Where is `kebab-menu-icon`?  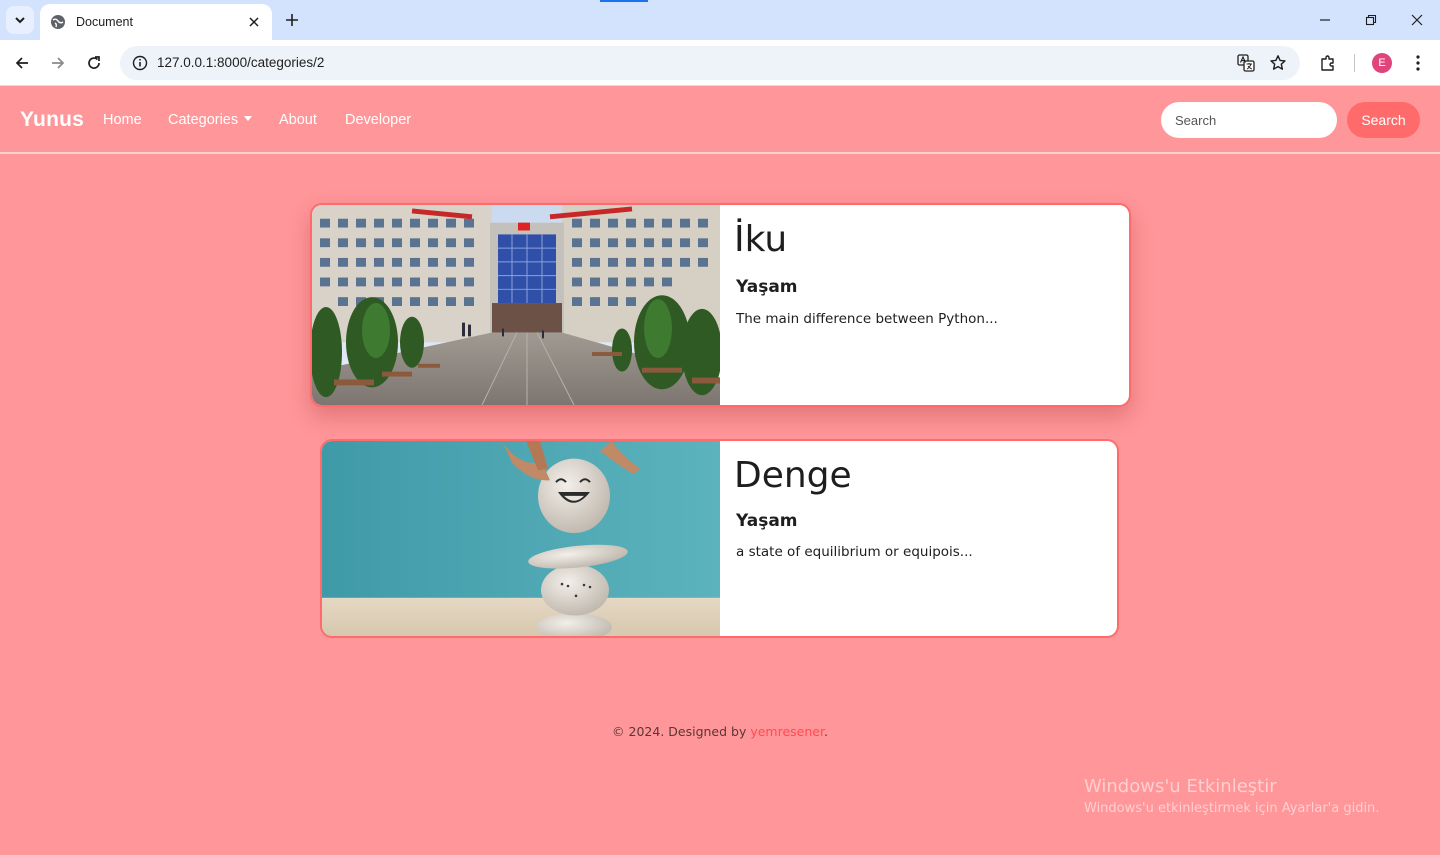
kebab-menu-icon is located at coordinates (1418, 63).